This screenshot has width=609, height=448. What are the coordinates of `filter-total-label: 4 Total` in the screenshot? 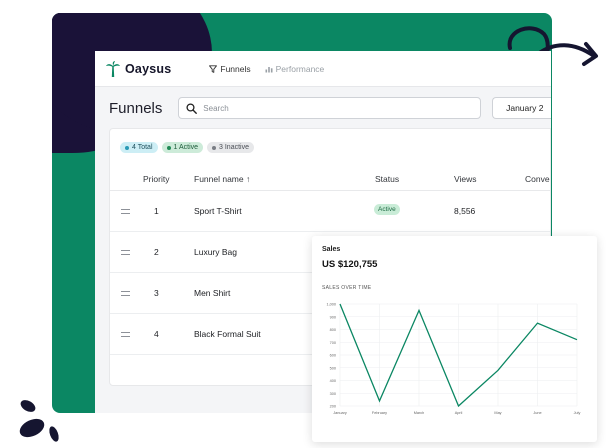 It's located at (142, 147).